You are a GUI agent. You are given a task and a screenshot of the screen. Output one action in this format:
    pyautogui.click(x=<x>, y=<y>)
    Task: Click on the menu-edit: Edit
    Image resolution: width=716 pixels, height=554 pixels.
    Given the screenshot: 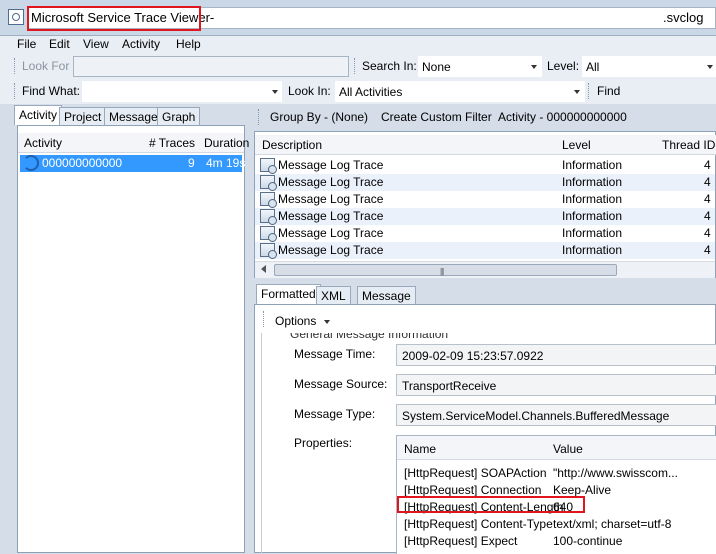 What is the action you would take?
    pyautogui.click(x=59, y=44)
    